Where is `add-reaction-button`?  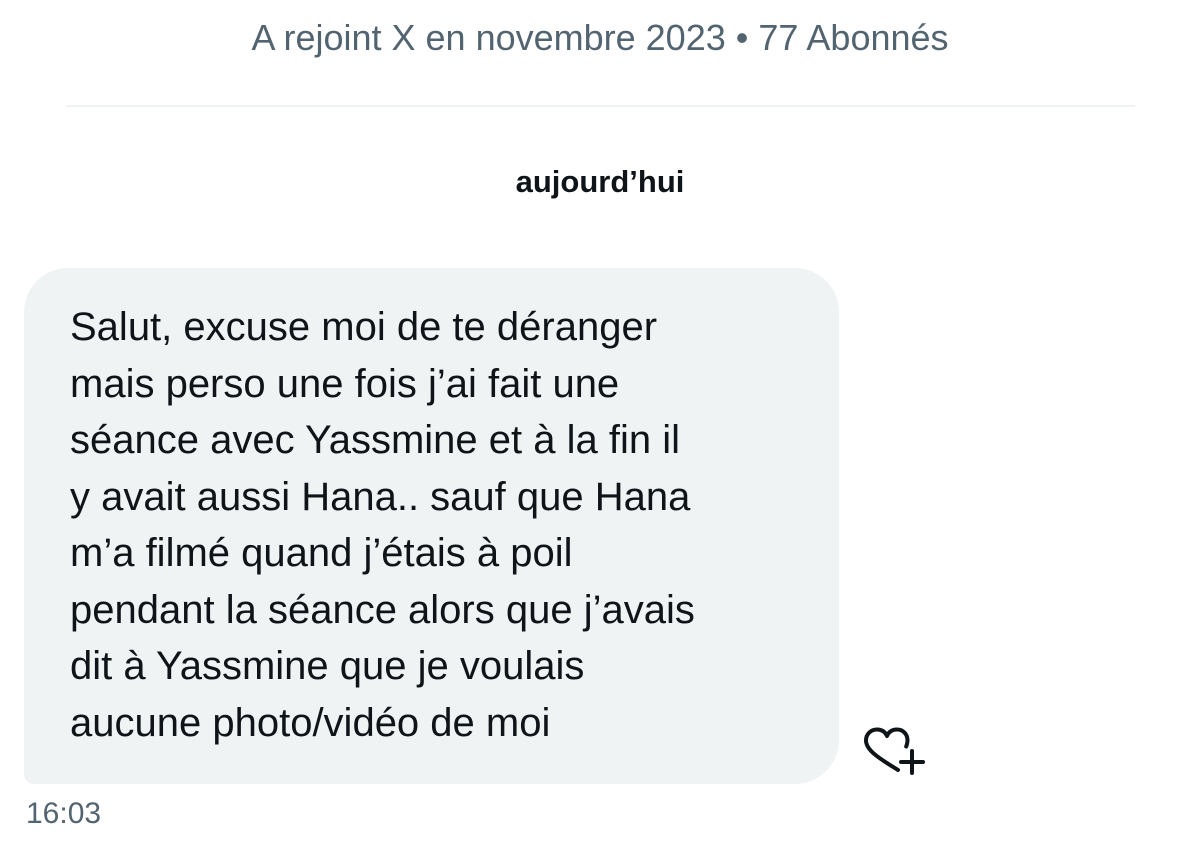
add-reaction-button is located at coordinates (895, 753).